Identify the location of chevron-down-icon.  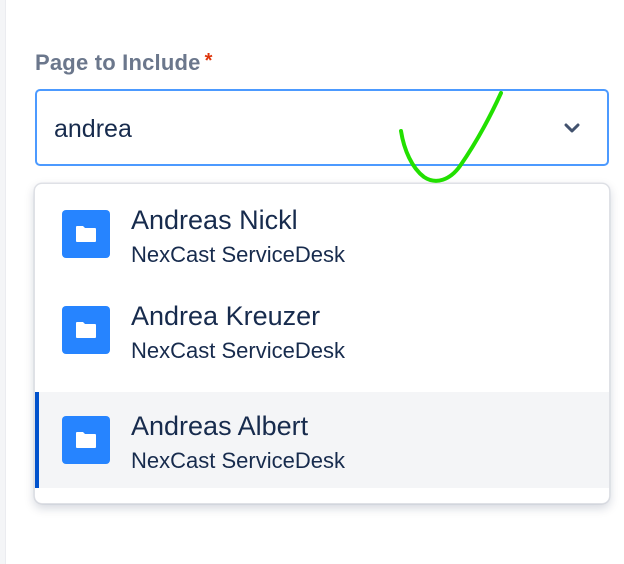
(572, 128).